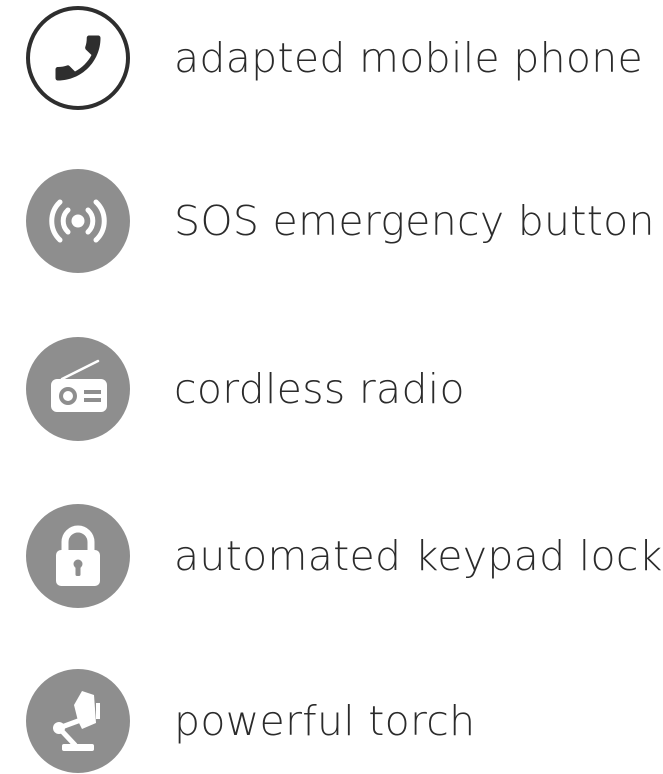  I want to click on feature-item-cordless-radio: cordless radio, so click(341, 389).